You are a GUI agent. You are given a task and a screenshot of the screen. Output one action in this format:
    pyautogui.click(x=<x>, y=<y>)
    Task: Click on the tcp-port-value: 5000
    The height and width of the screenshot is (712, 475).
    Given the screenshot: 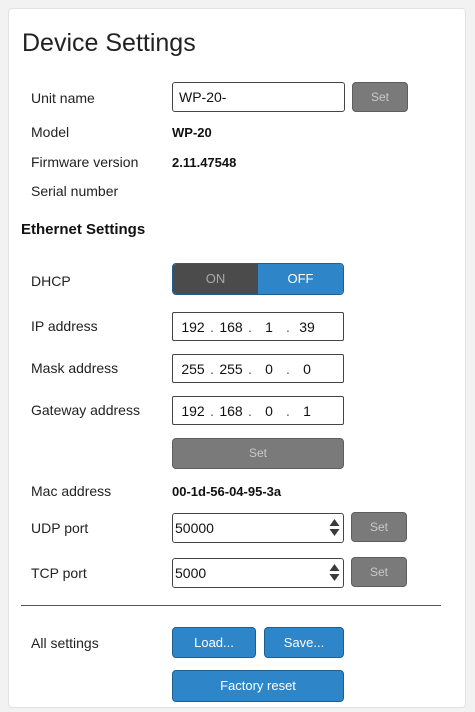 What is the action you would take?
    pyautogui.click(x=191, y=573)
    